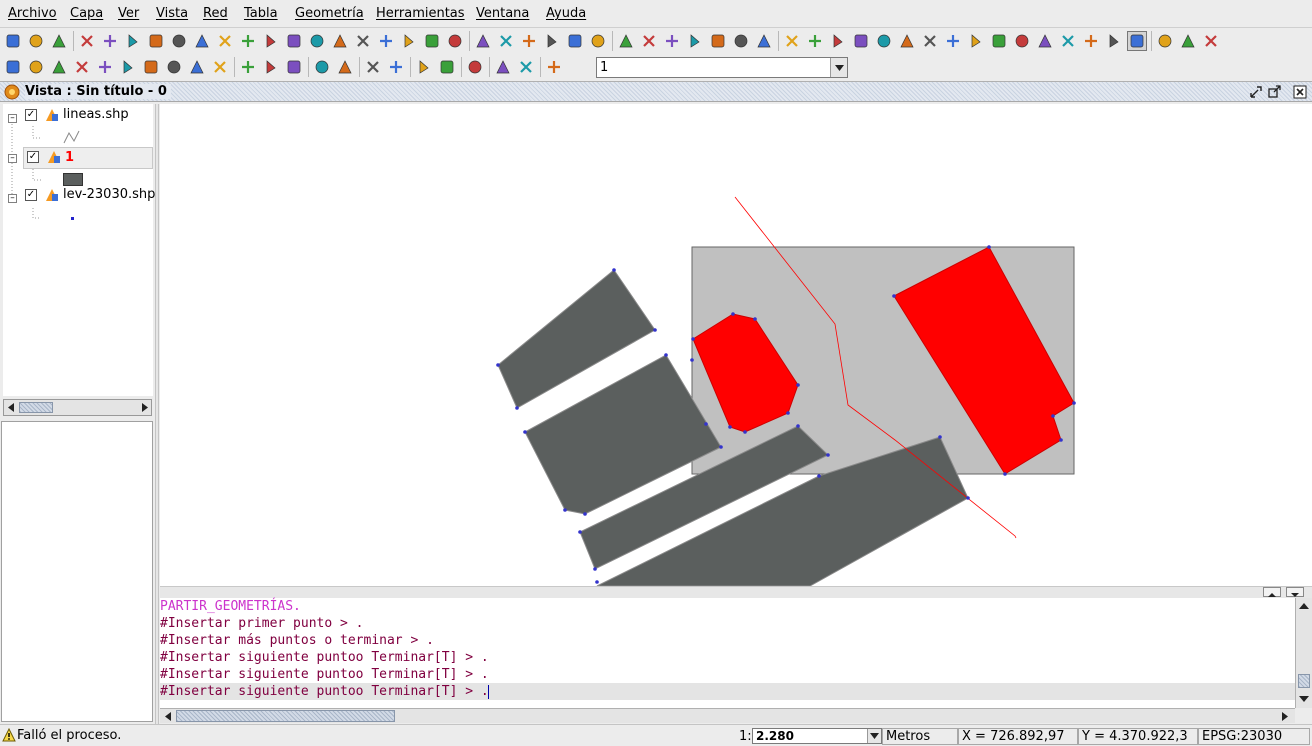  What do you see at coordinates (953, 41) in the screenshot?
I see `move-icon` at bounding box center [953, 41].